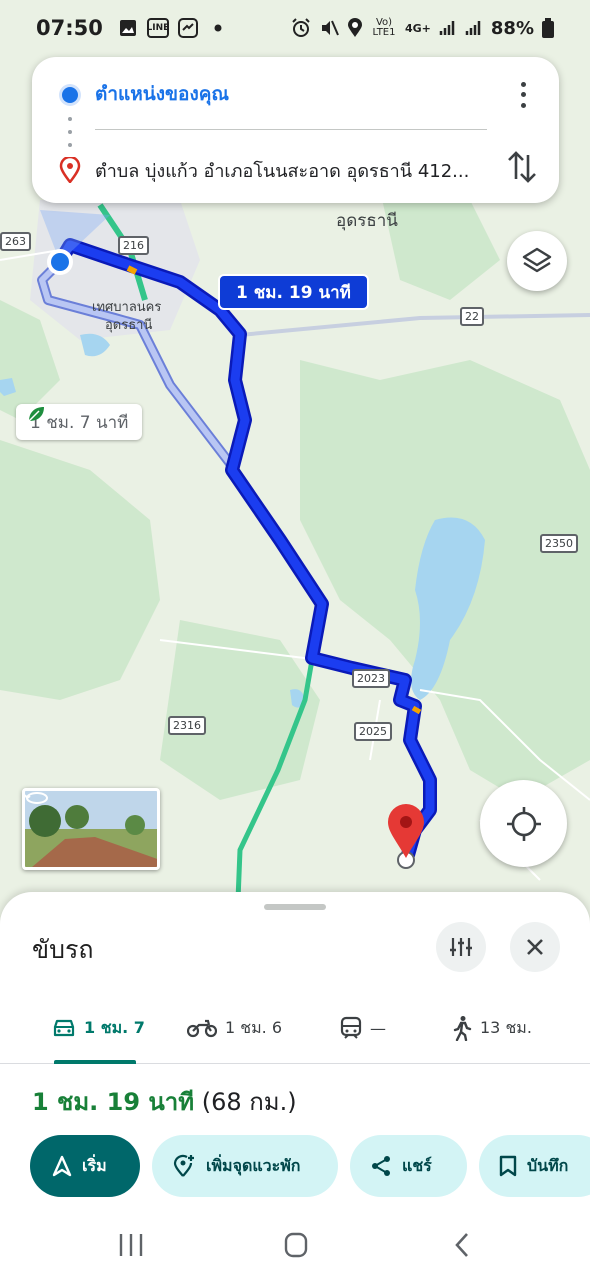 This screenshot has width=590, height=1280. I want to click on recent-apps-icon, so click(131, 1245).